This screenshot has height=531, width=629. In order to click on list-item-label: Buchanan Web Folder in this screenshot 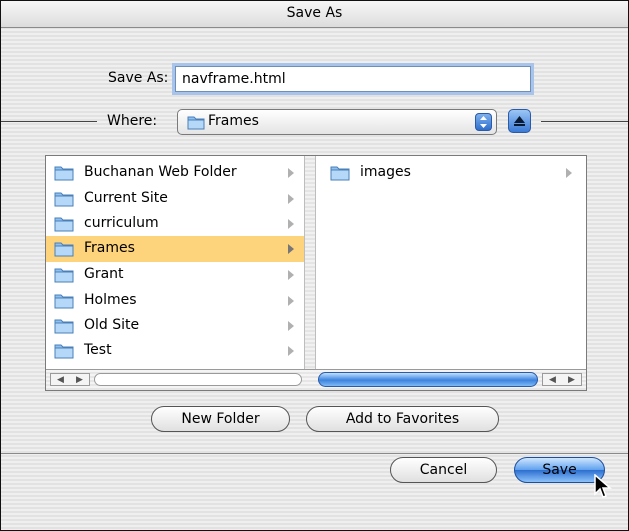, I will do `click(160, 172)`.